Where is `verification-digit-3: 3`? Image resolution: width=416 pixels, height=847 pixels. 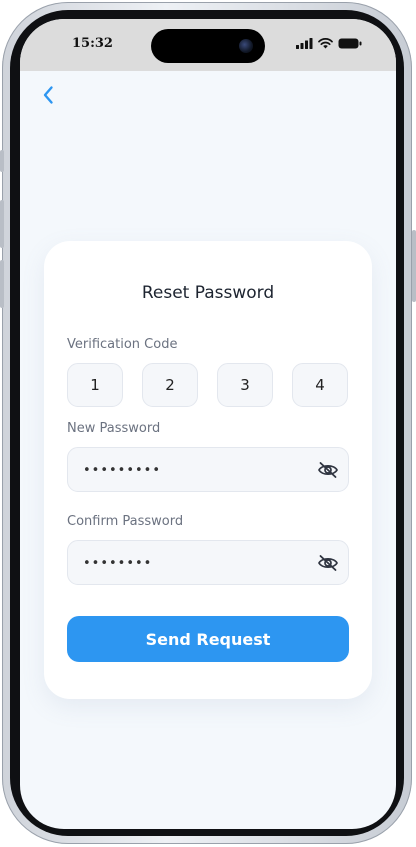 verification-digit-3: 3 is located at coordinates (245, 385).